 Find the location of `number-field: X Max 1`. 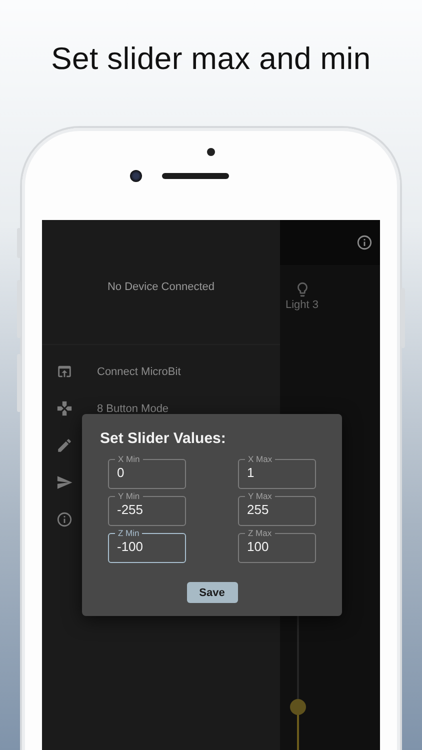

number-field: X Max 1 is located at coordinates (277, 472).